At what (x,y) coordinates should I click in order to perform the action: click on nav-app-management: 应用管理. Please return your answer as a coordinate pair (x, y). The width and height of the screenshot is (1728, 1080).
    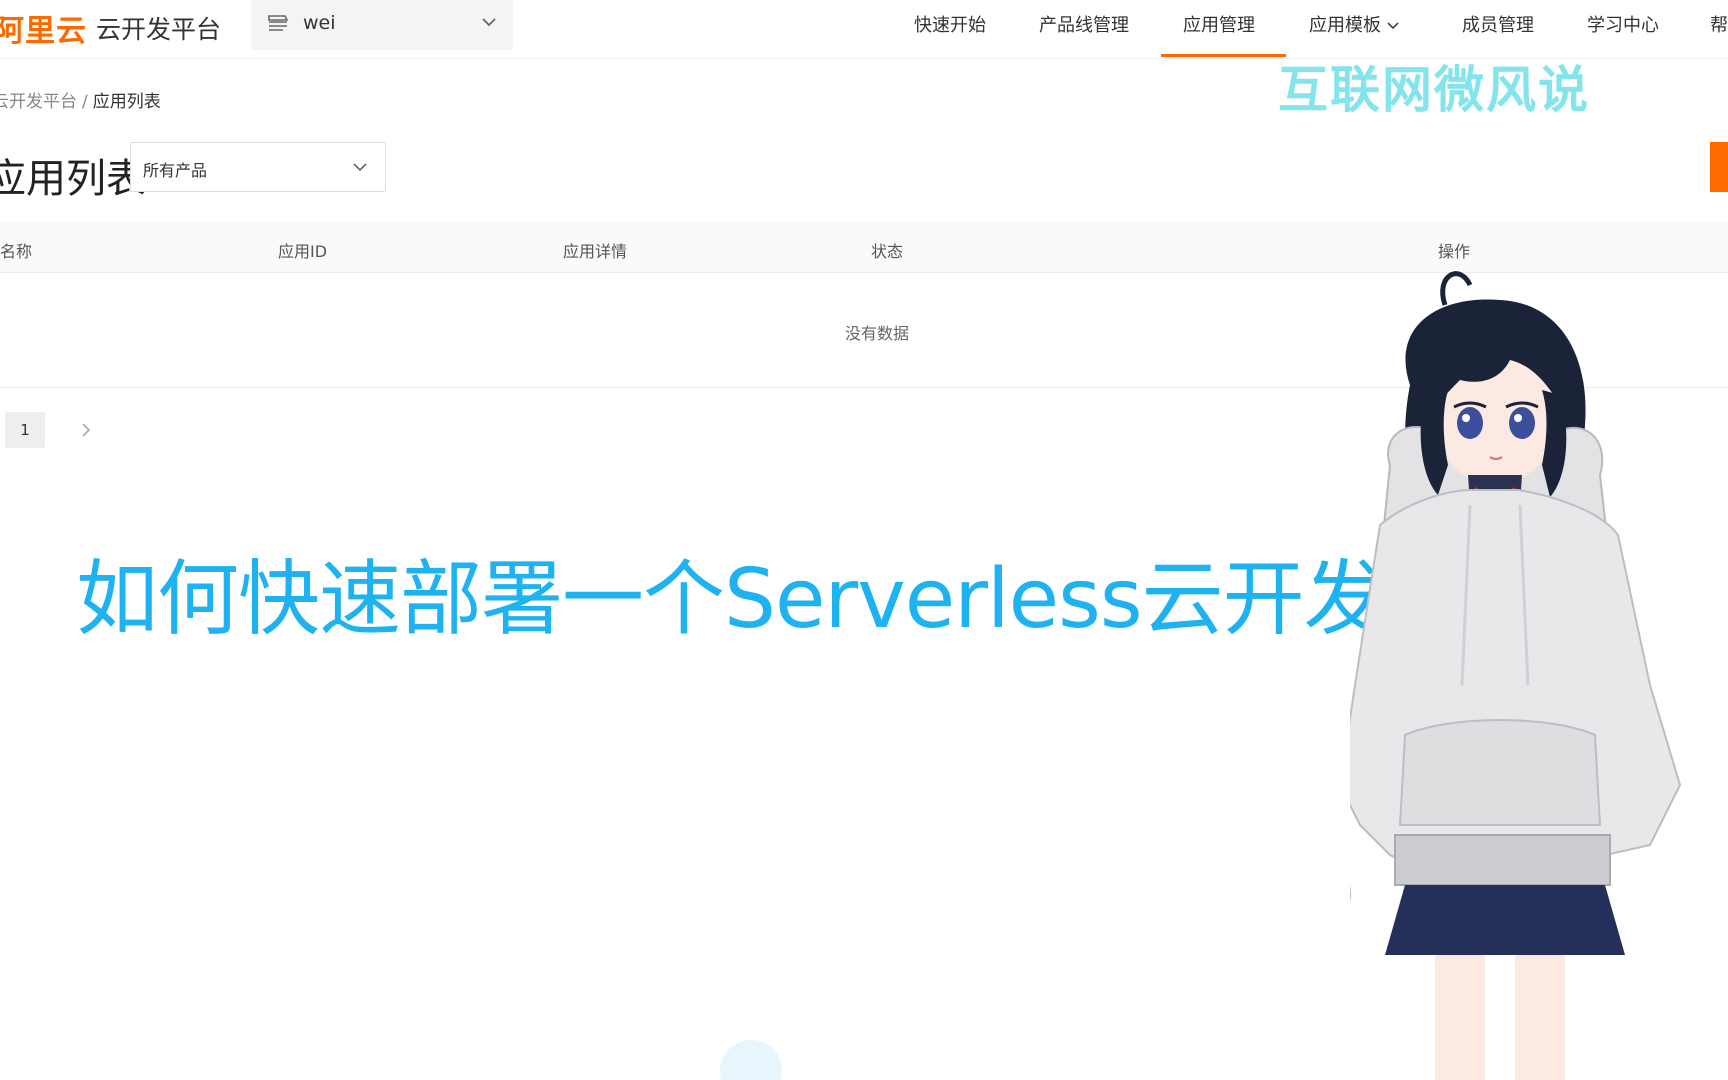
    Looking at the image, I should click on (1219, 34).